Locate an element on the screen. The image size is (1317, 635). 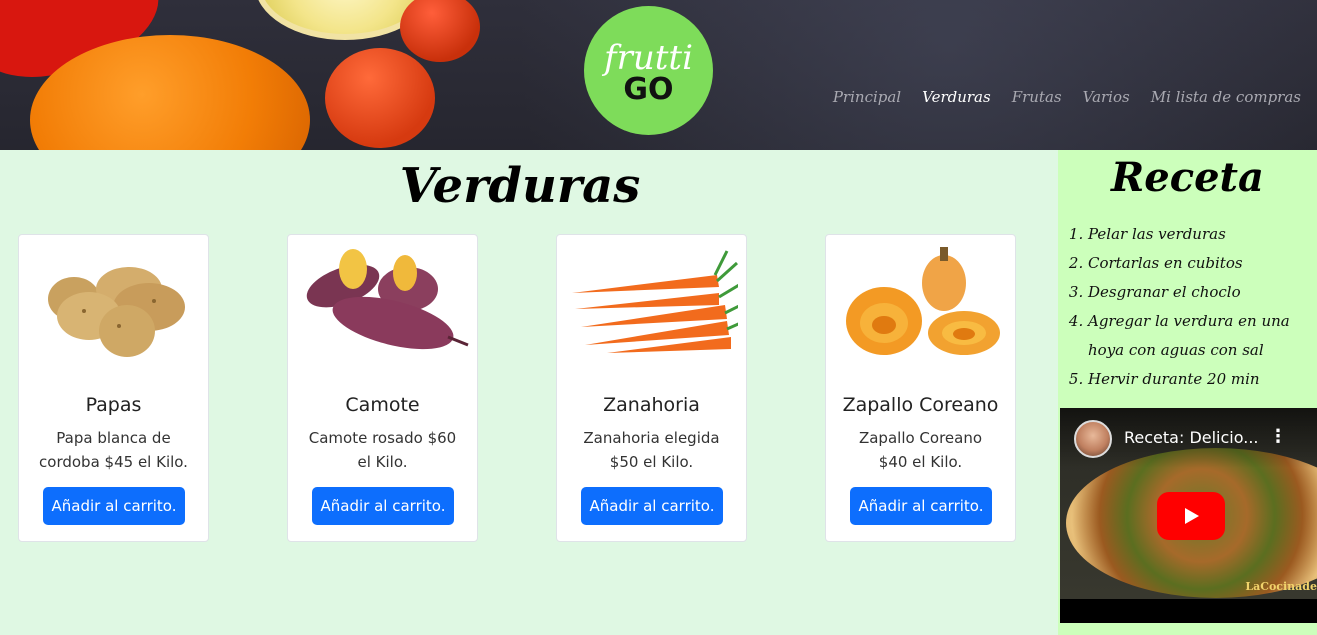
carrot-image is located at coordinates (655, 301).